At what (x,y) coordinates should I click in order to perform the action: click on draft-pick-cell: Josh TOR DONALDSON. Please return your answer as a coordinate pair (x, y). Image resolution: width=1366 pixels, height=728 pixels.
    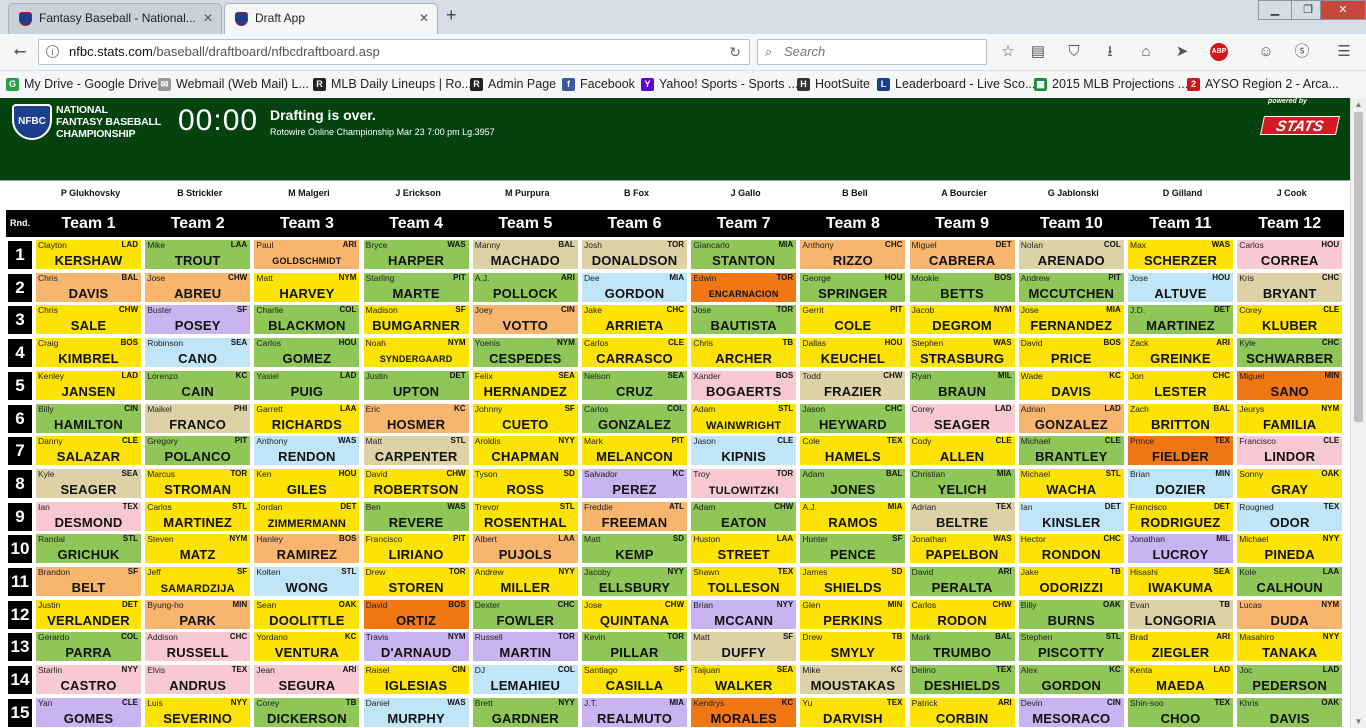
    Looking at the image, I should click on (634, 254).